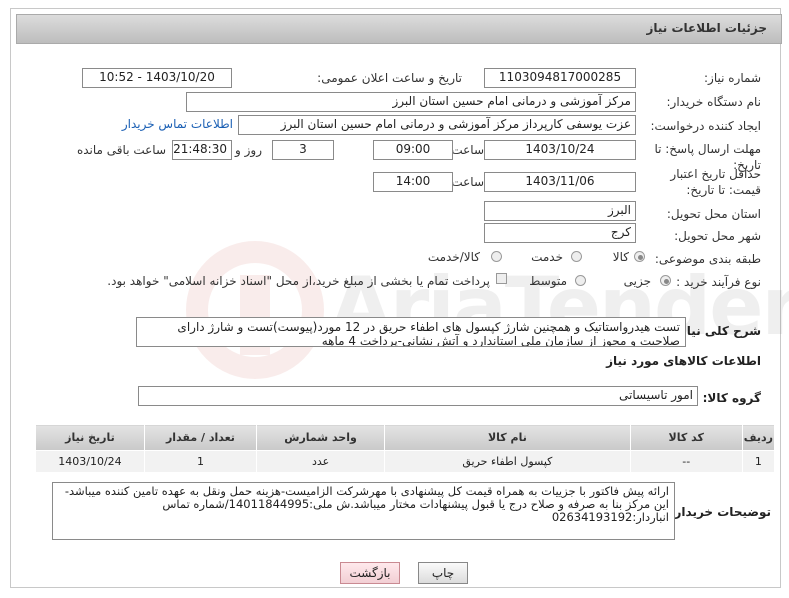 Image resolution: width=789 pixels, height=598 pixels. Describe the element at coordinates (399, 29) in the screenshot. I see `page-header: جزئیات اطلاعات نیاز` at that location.